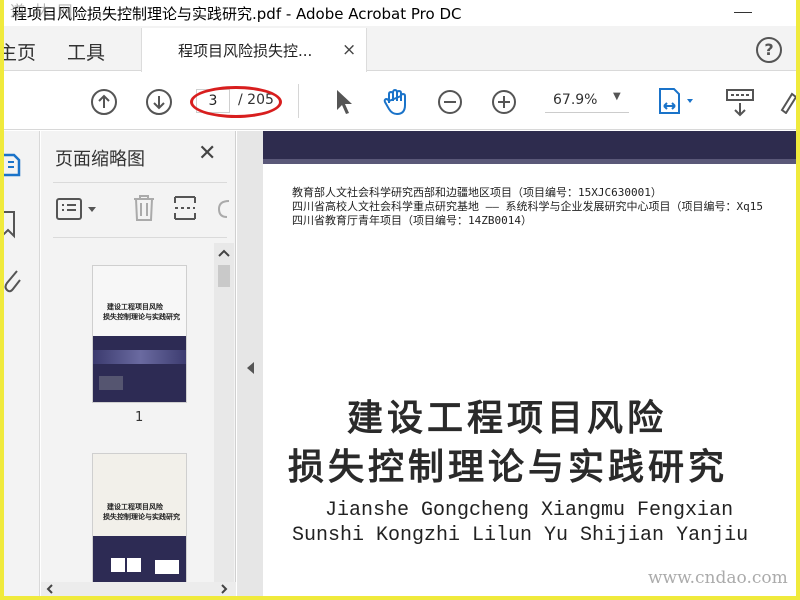 The height and width of the screenshot is (600, 800). What do you see at coordinates (185, 208) in the screenshot?
I see `insert-pages-icon` at bounding box center [185, 208].